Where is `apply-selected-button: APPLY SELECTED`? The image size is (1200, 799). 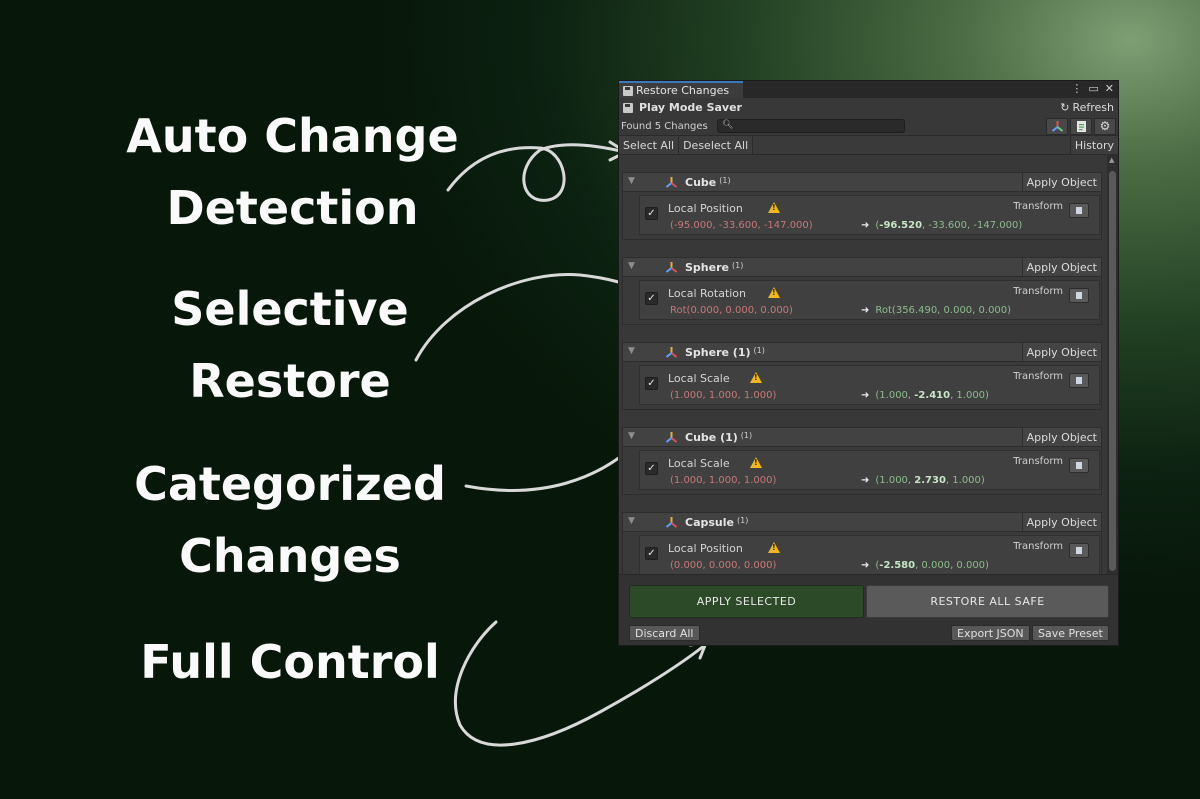
apply-selected-button: APPLY SELECTED is located at coordinates (746, 601).